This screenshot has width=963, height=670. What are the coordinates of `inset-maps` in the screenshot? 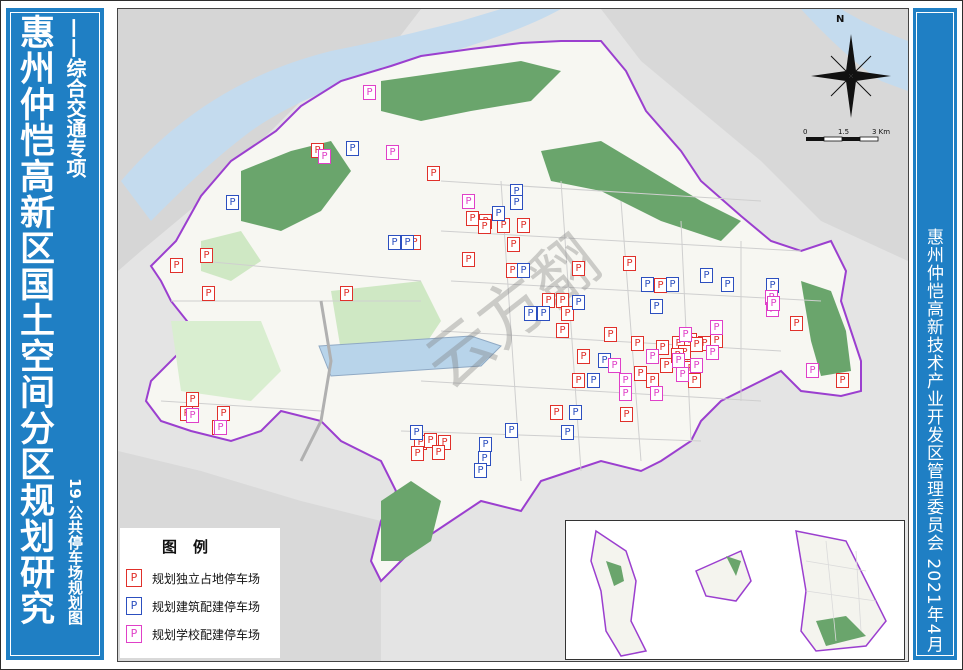 It's located at (735, 590).